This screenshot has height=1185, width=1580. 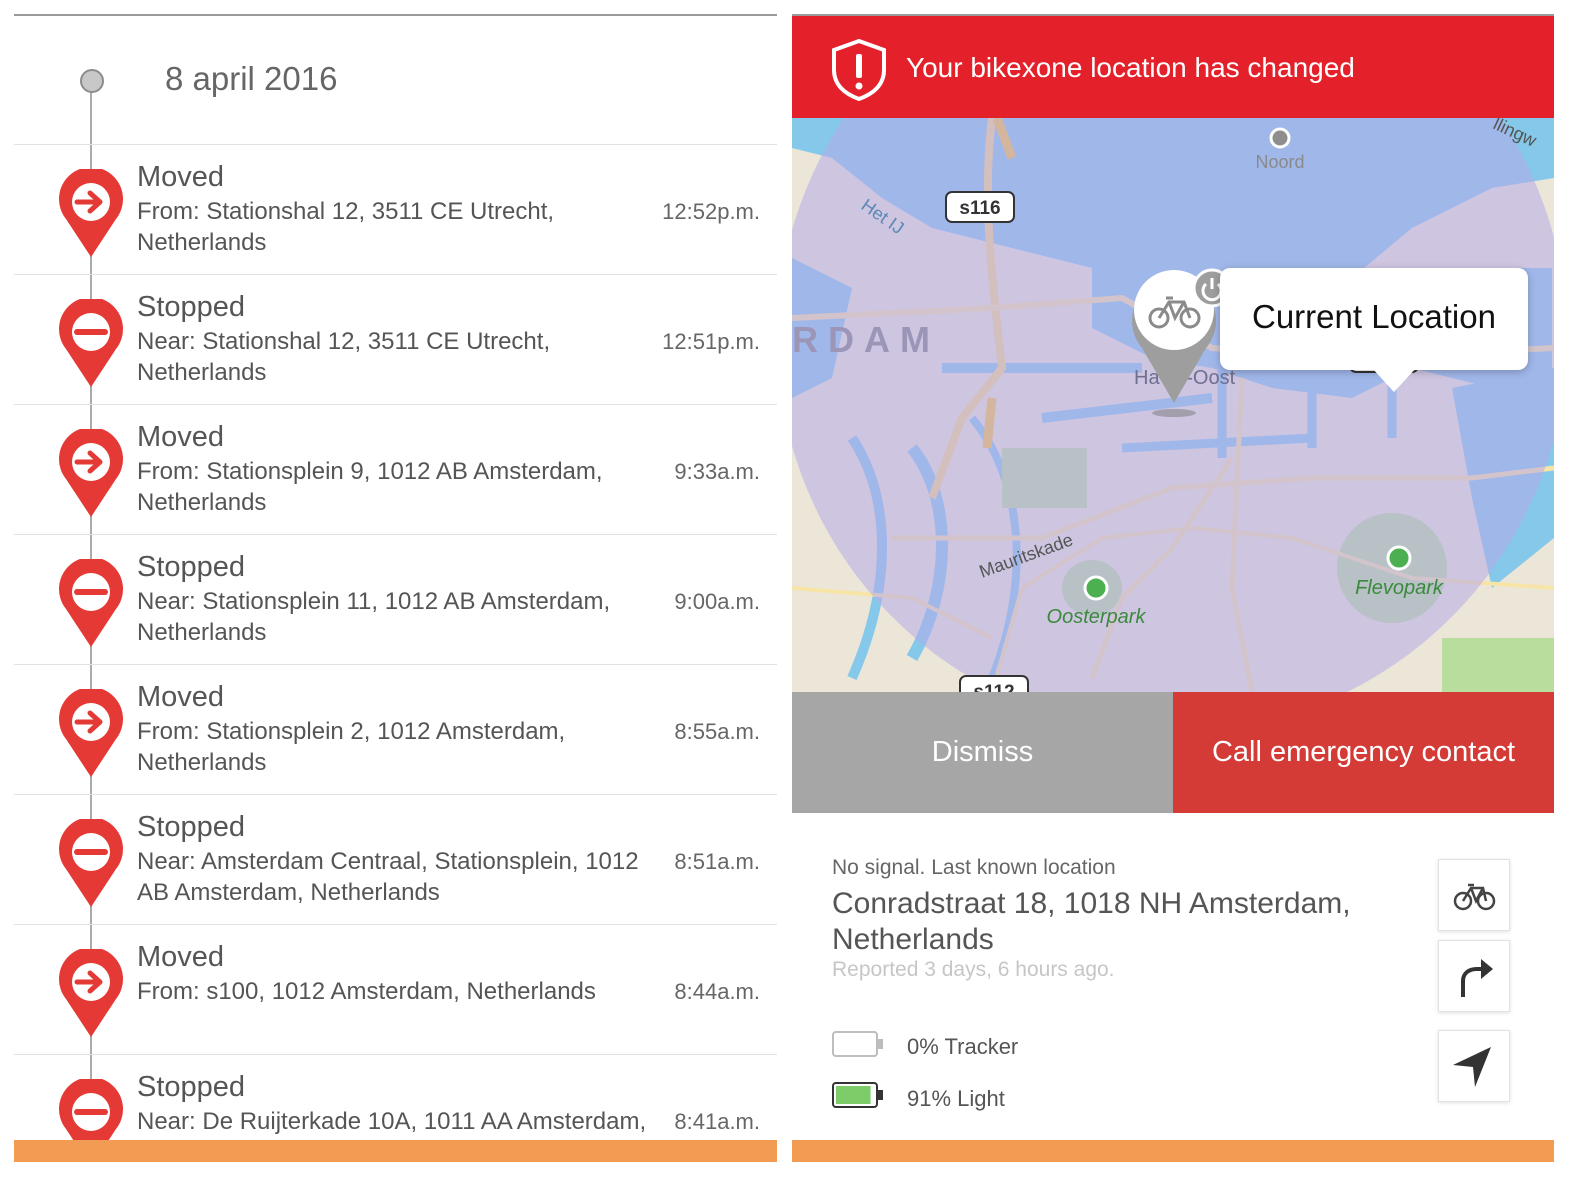 I want to click on map-label-oosterpark: Oosterpark, so click(x=1097, y=617).